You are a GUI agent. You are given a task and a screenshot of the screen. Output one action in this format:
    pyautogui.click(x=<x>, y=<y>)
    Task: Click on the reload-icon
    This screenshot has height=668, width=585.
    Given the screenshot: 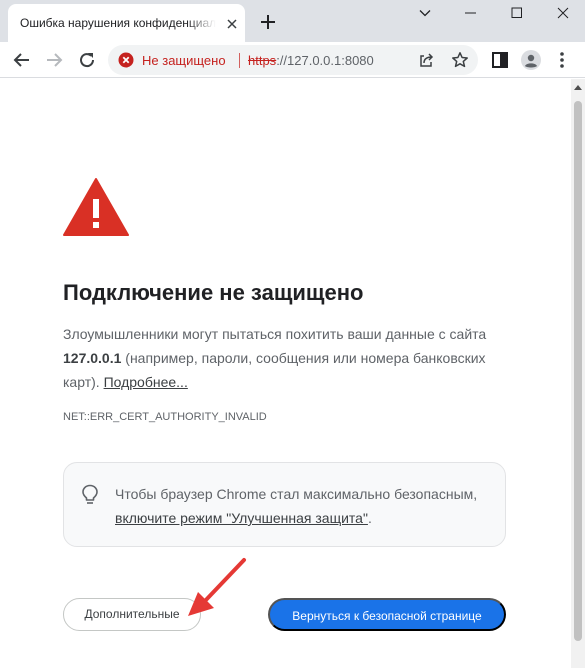 What is the action you would take?
    pyautogui.click(x=87, y=60)
    